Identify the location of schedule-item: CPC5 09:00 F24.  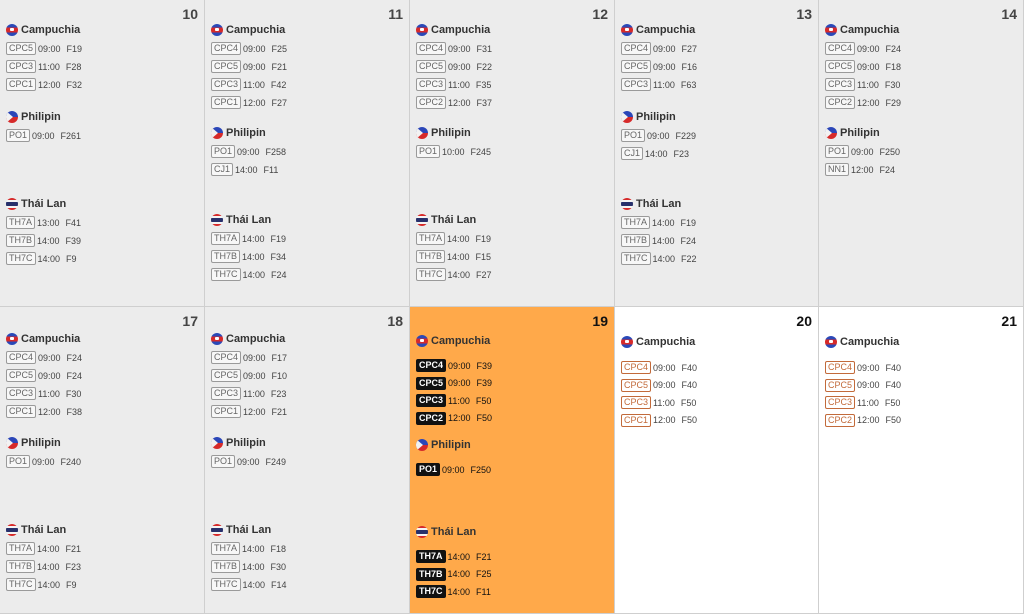
(44, 375).